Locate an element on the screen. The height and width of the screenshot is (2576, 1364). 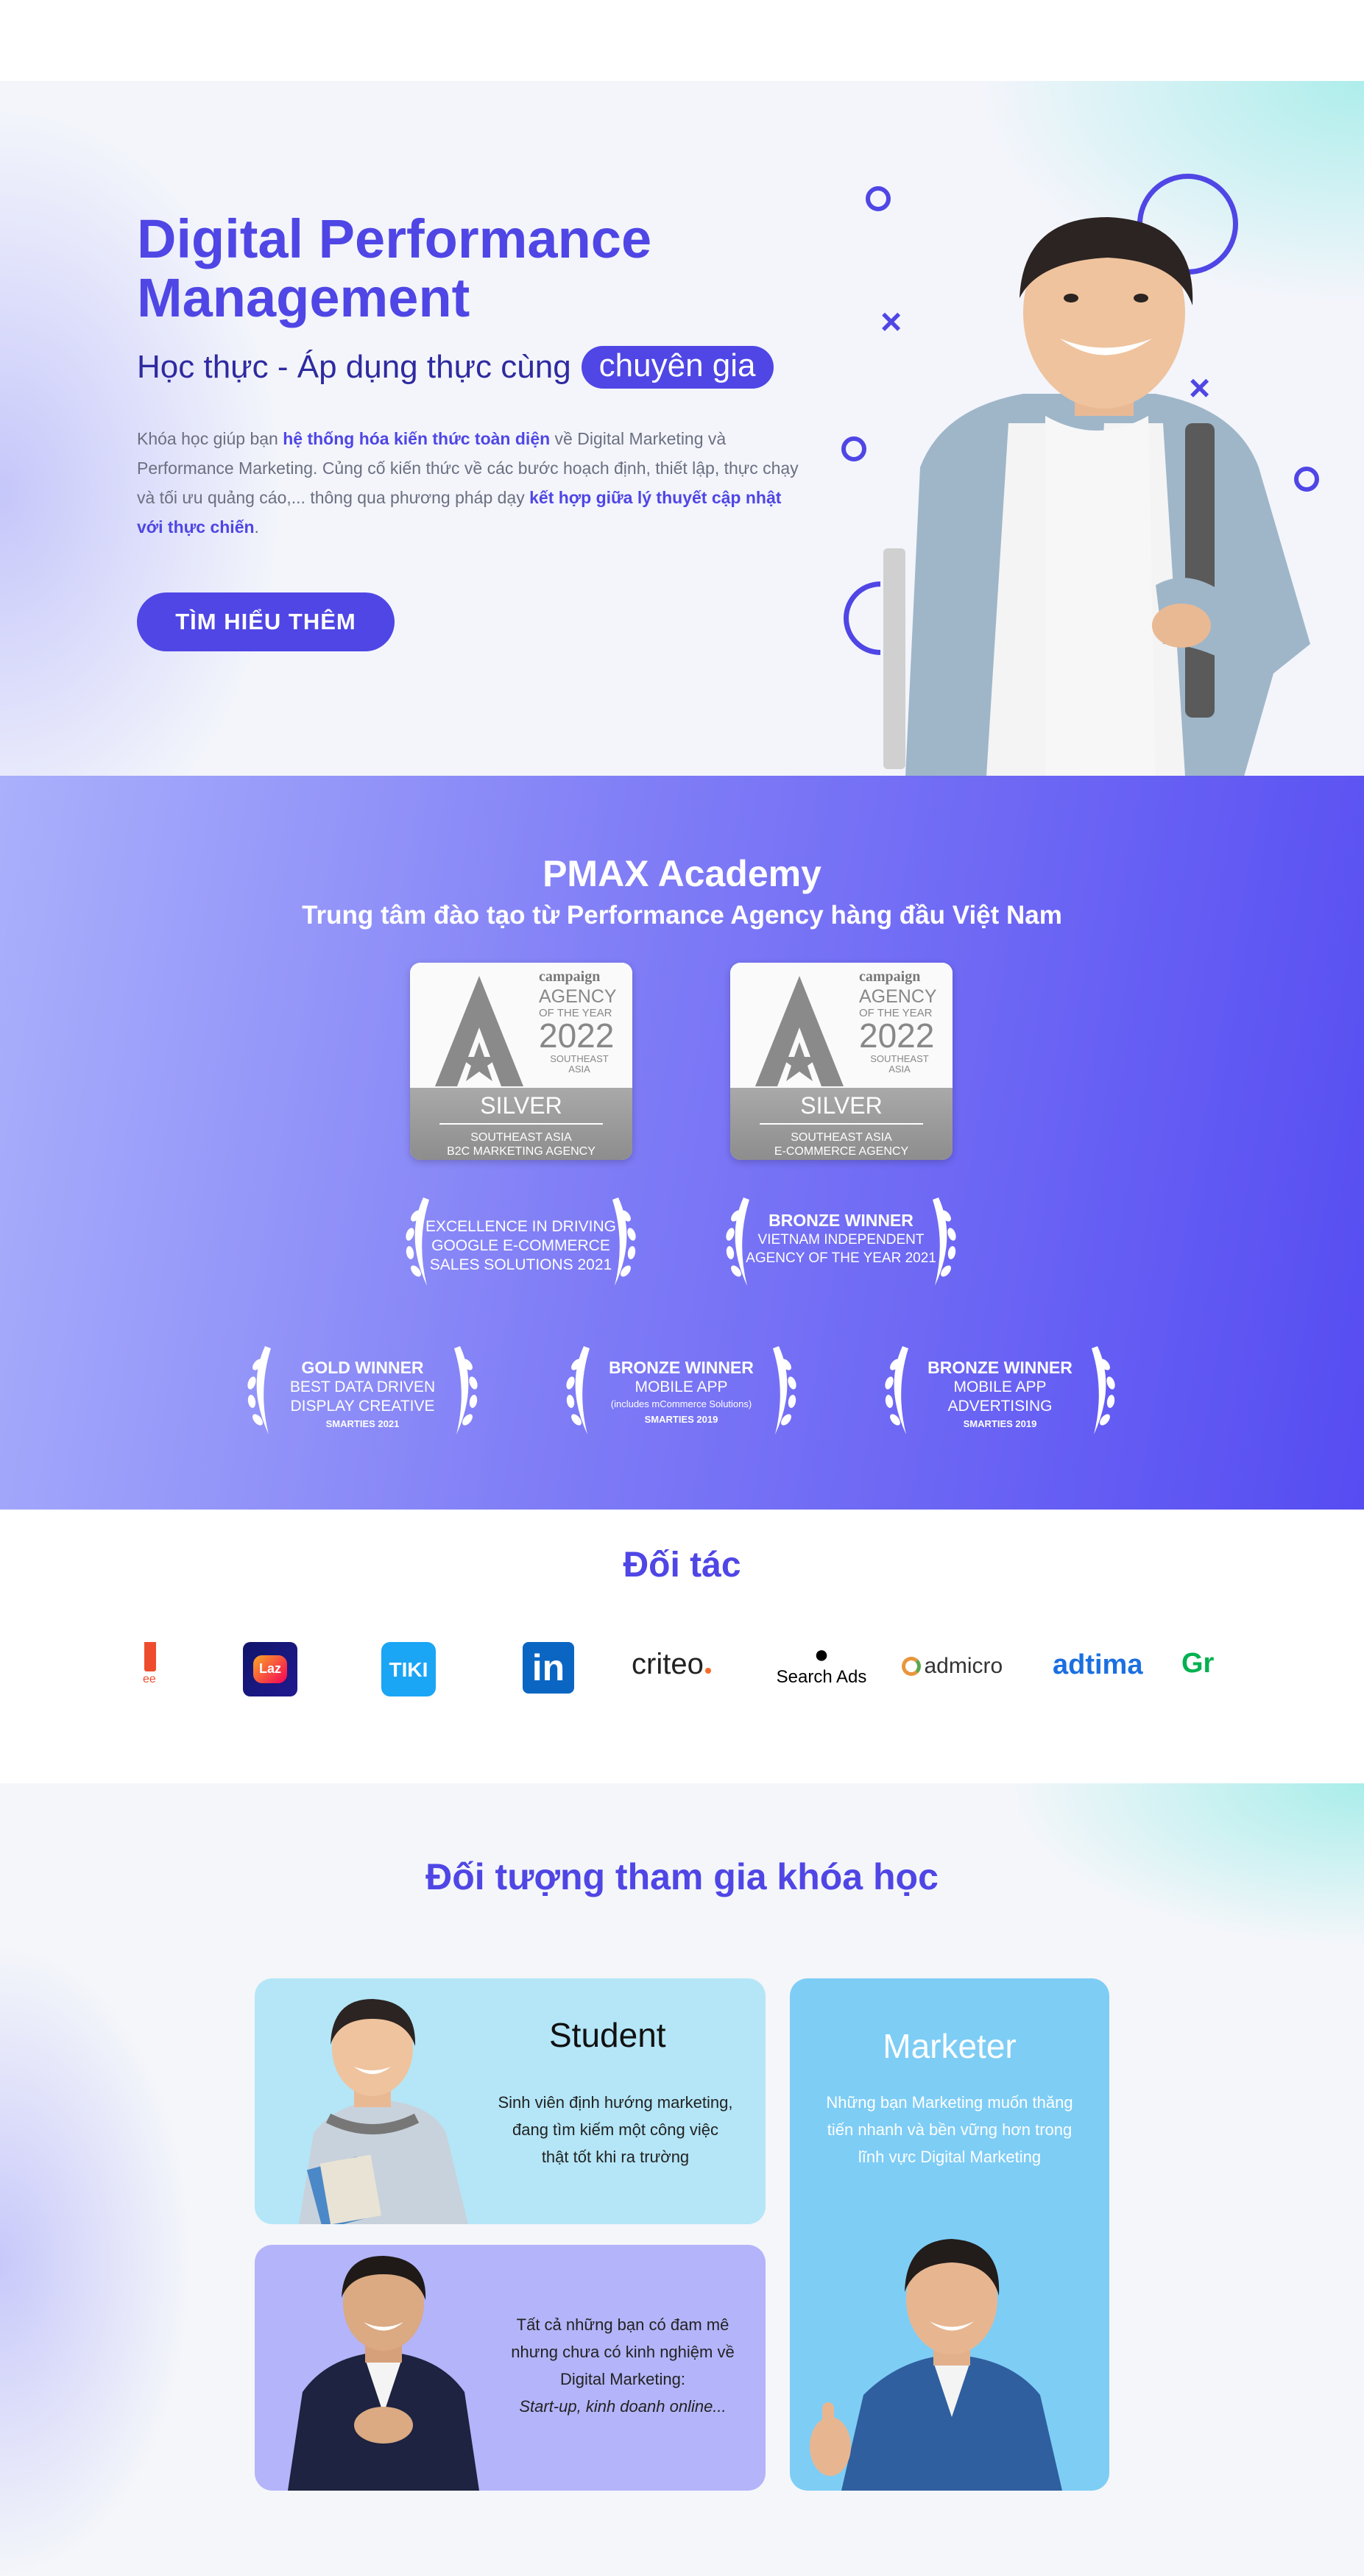
grab-logo-text: Gr is located at coordinates (1198, 1663).